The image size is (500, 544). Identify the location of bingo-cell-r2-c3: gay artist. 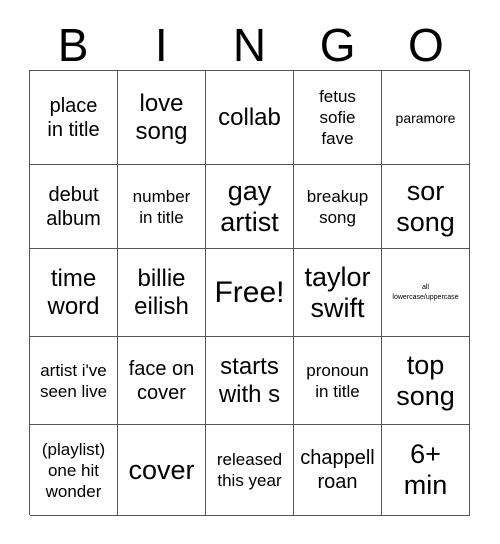
(250, 207).